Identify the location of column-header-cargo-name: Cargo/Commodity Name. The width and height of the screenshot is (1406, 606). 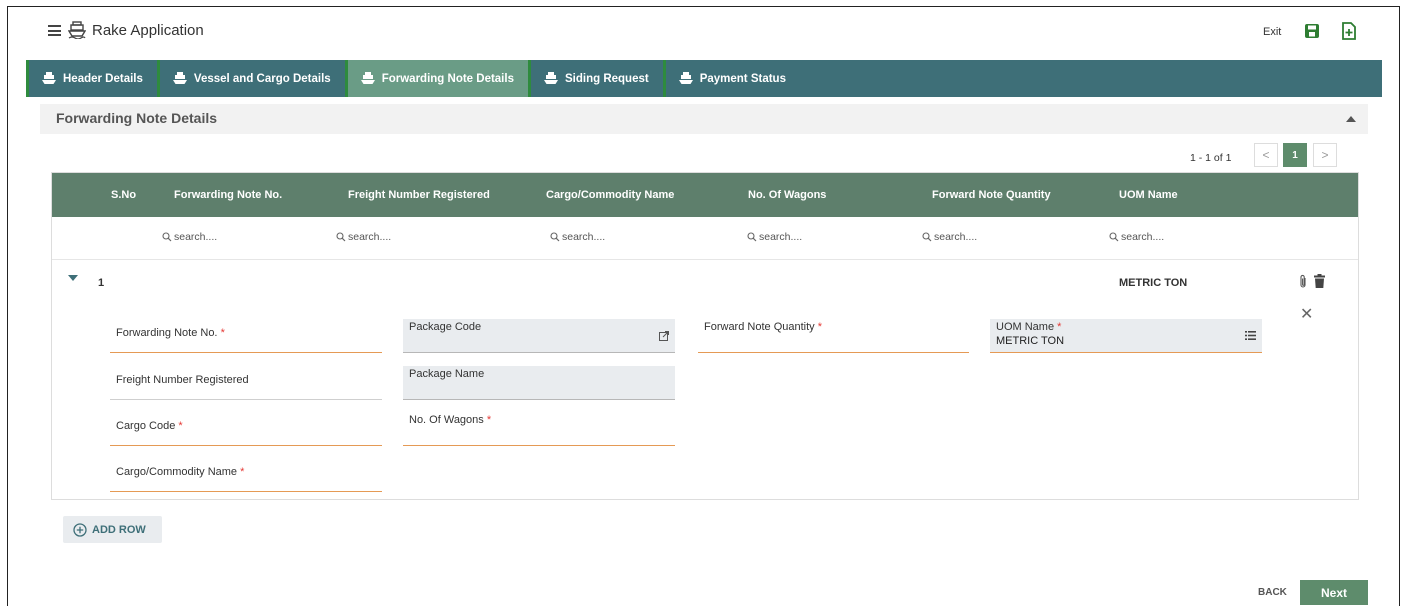
(610, 195).